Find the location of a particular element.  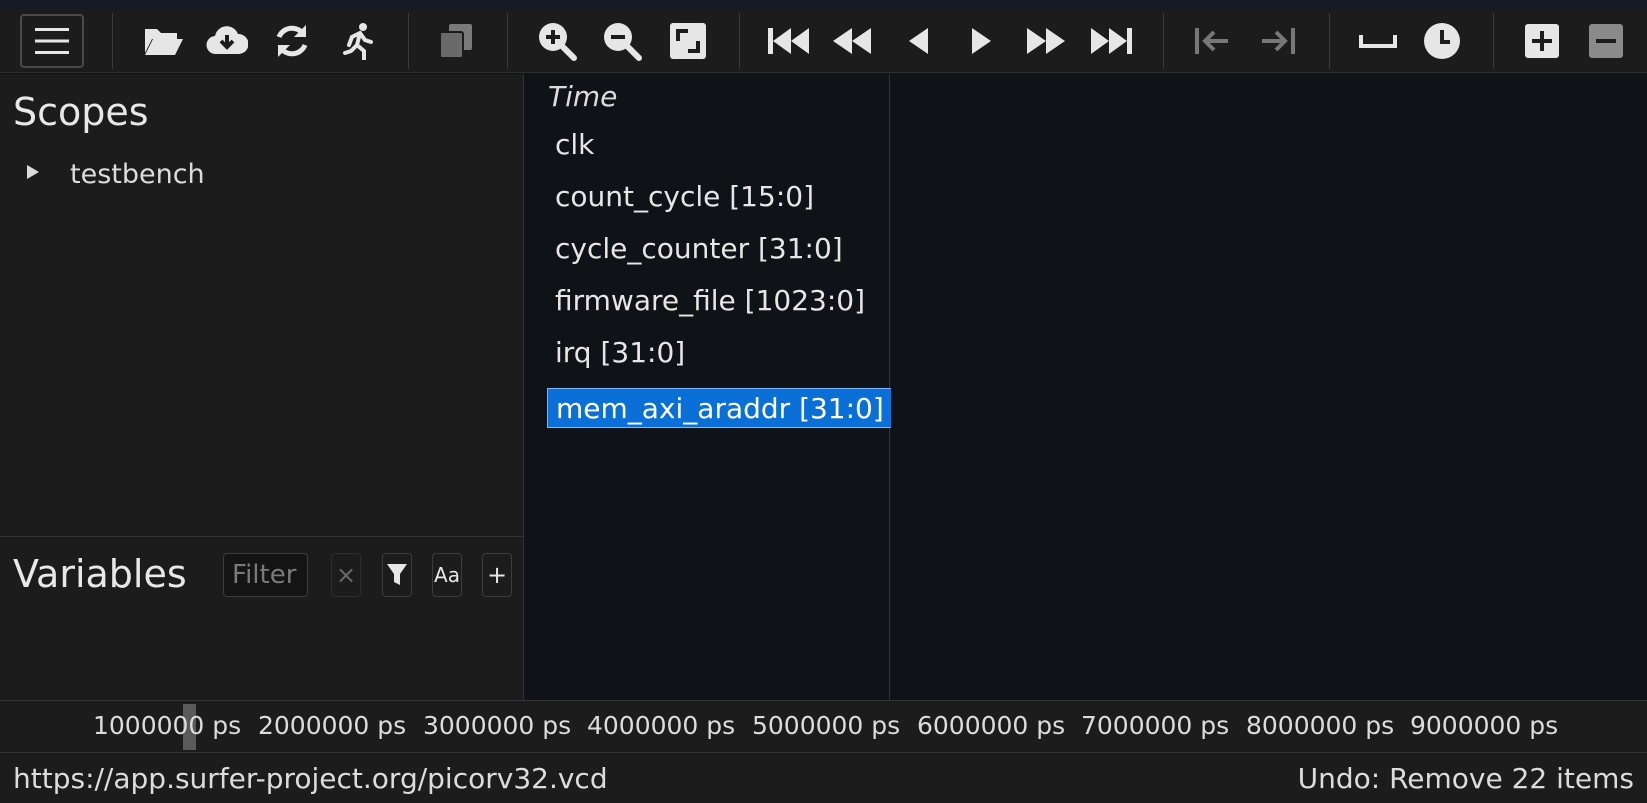

clear-filter-button: × is located at coordinates (346, 575).